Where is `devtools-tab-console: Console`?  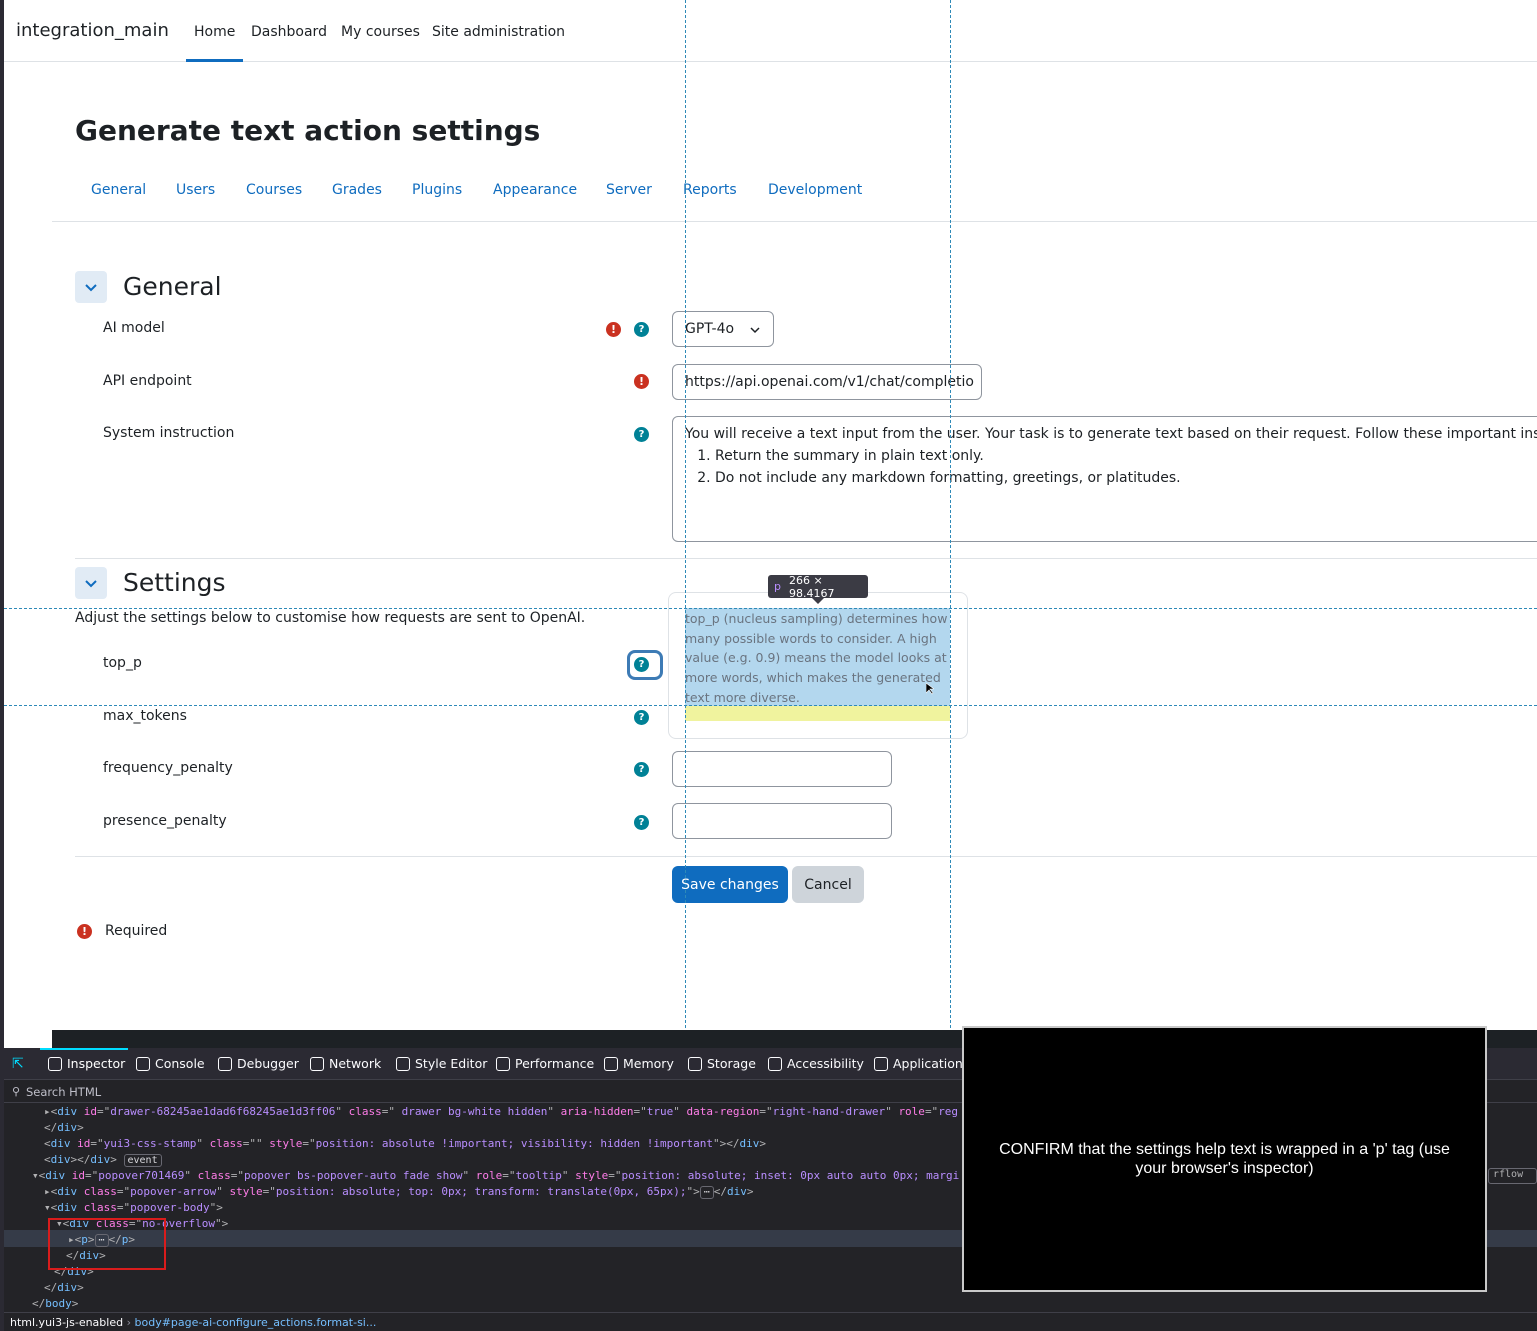
devtools-tab-console: Console is located at coordinates (170, 1063).